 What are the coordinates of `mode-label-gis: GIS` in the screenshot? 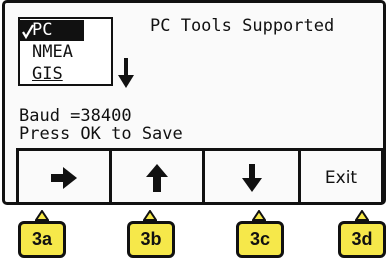 It's located at (47, 74).